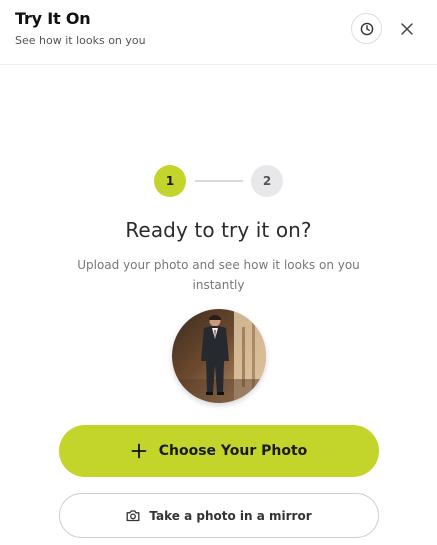 Image resolution: width=437 pixels, height=545 pixels. I want to click on clock-icon, so click(367, 29).